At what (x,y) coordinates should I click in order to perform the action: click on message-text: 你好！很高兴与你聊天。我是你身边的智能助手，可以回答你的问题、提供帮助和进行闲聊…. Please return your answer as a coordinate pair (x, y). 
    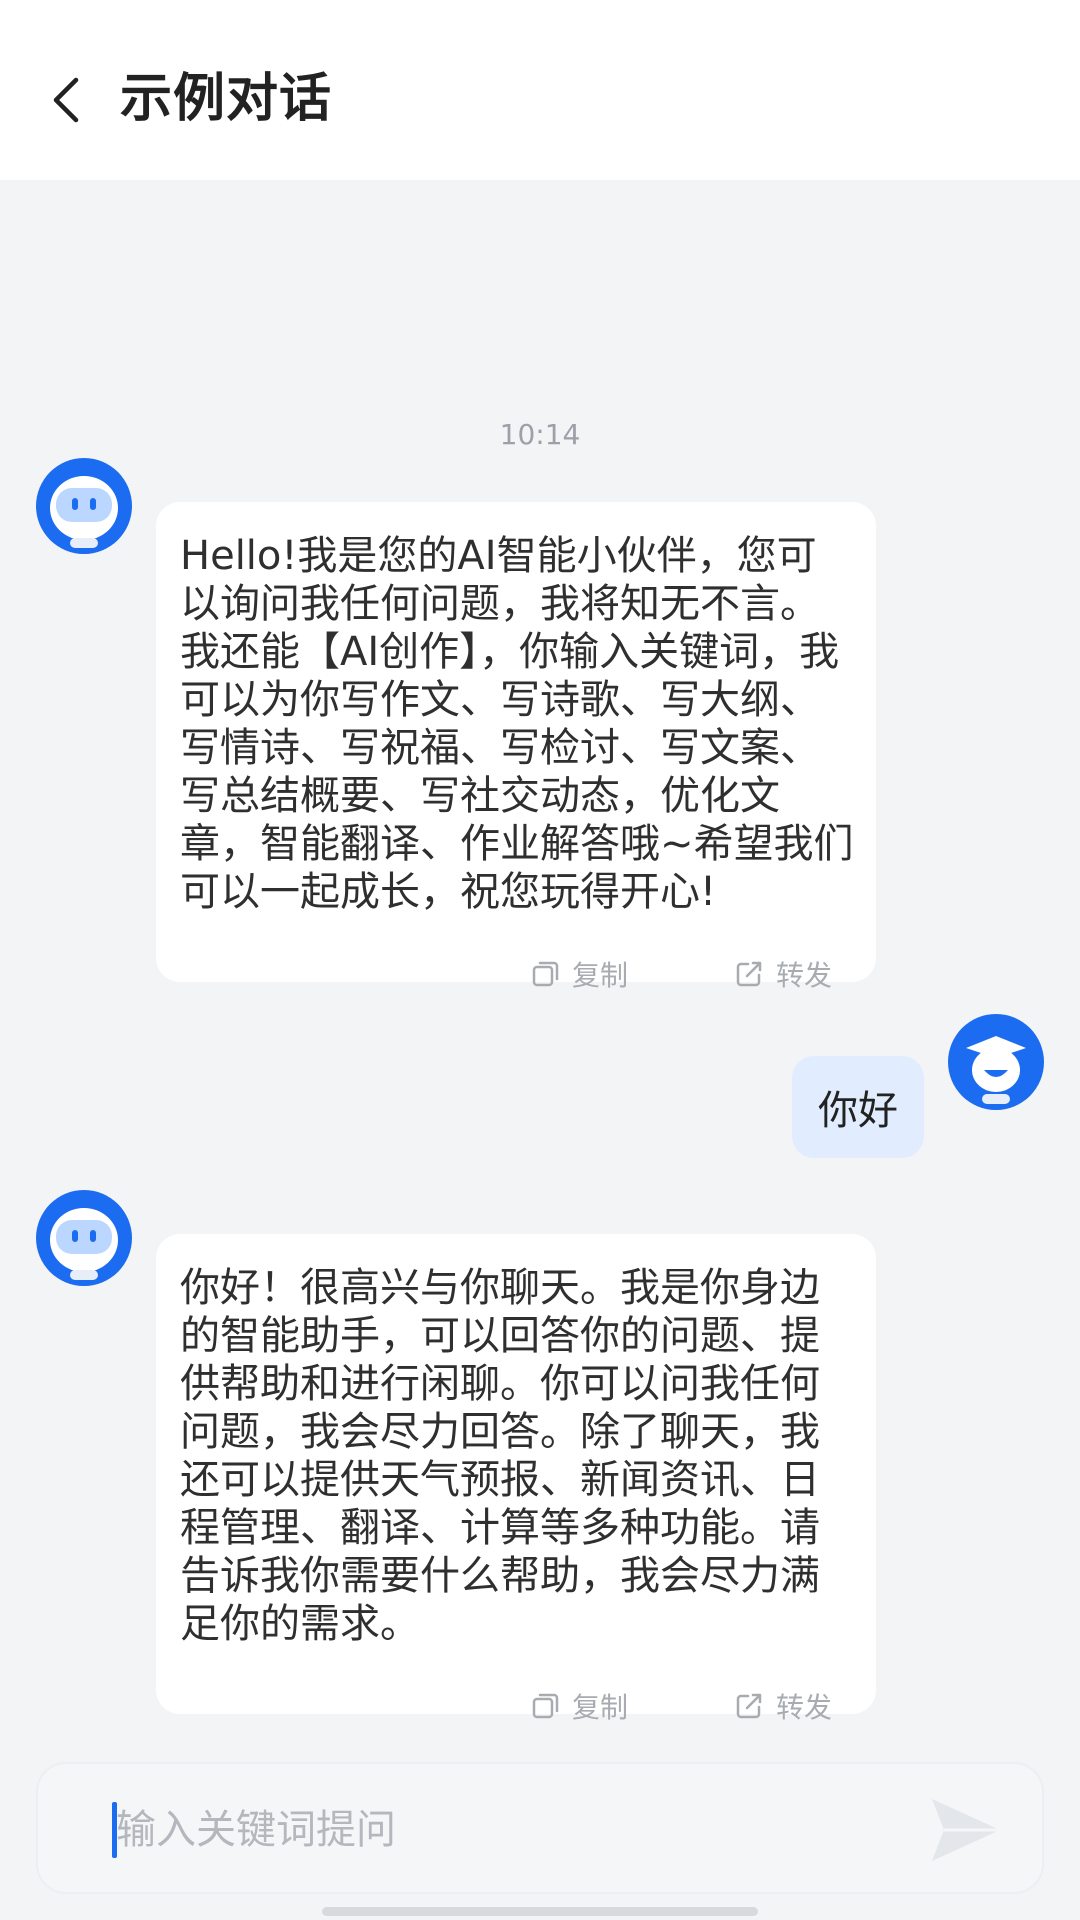
    Looking at the image, I should click on (500, 1456).